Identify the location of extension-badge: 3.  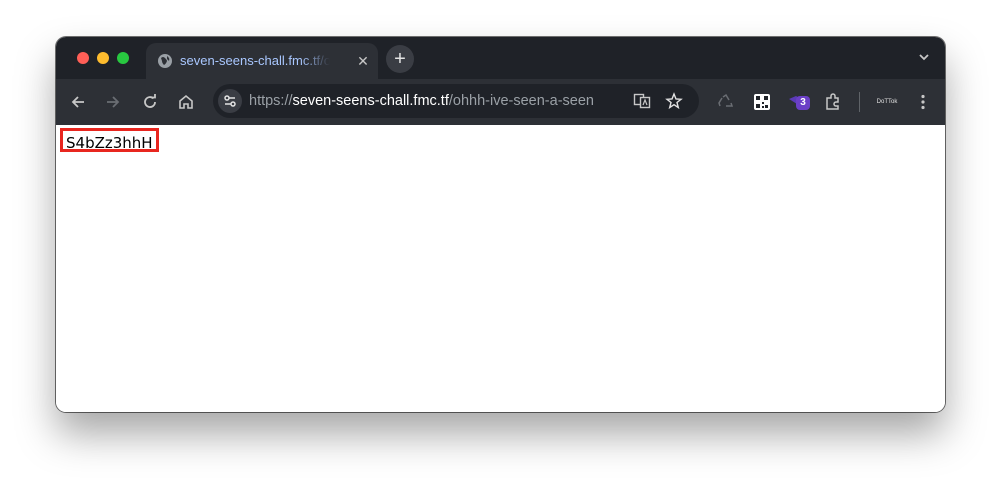
(803, 103).